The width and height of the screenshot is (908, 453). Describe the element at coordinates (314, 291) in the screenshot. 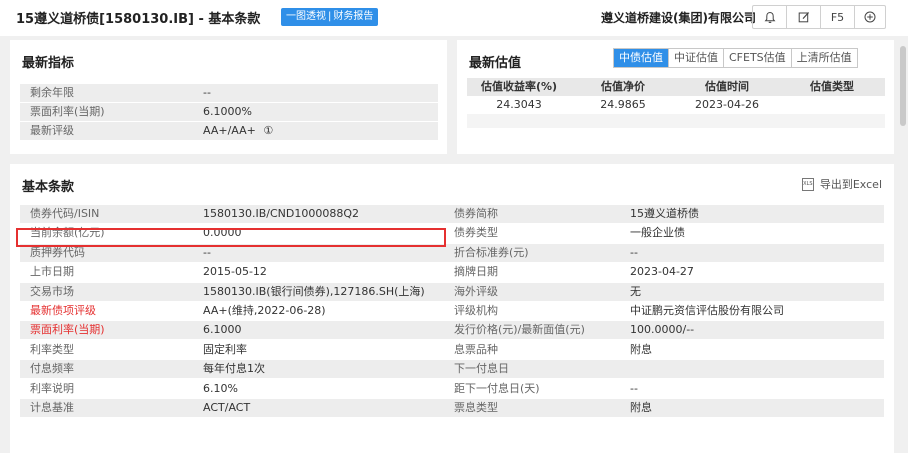

I see `term-value: 1580130.IB(银行间债券),127186.SH(上海)` at that location.